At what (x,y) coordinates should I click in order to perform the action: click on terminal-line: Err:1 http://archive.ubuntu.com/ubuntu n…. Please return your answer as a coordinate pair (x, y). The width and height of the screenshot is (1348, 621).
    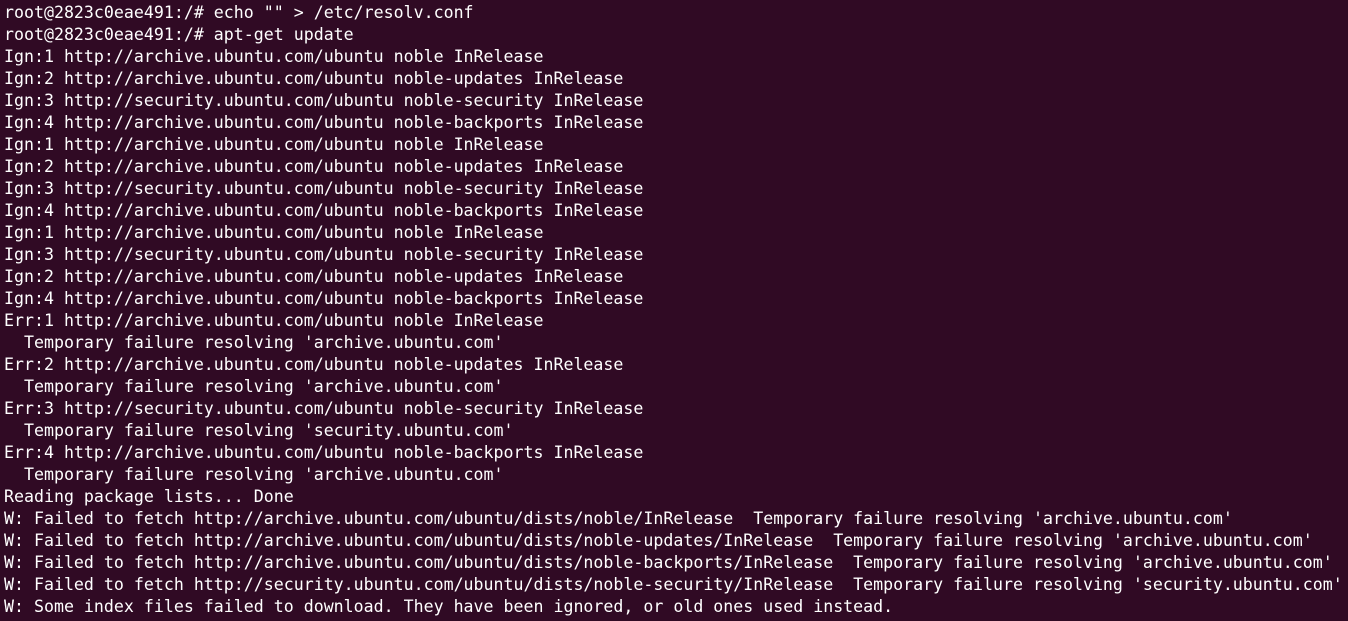
    Looking at the image, I should click on (274, 320).